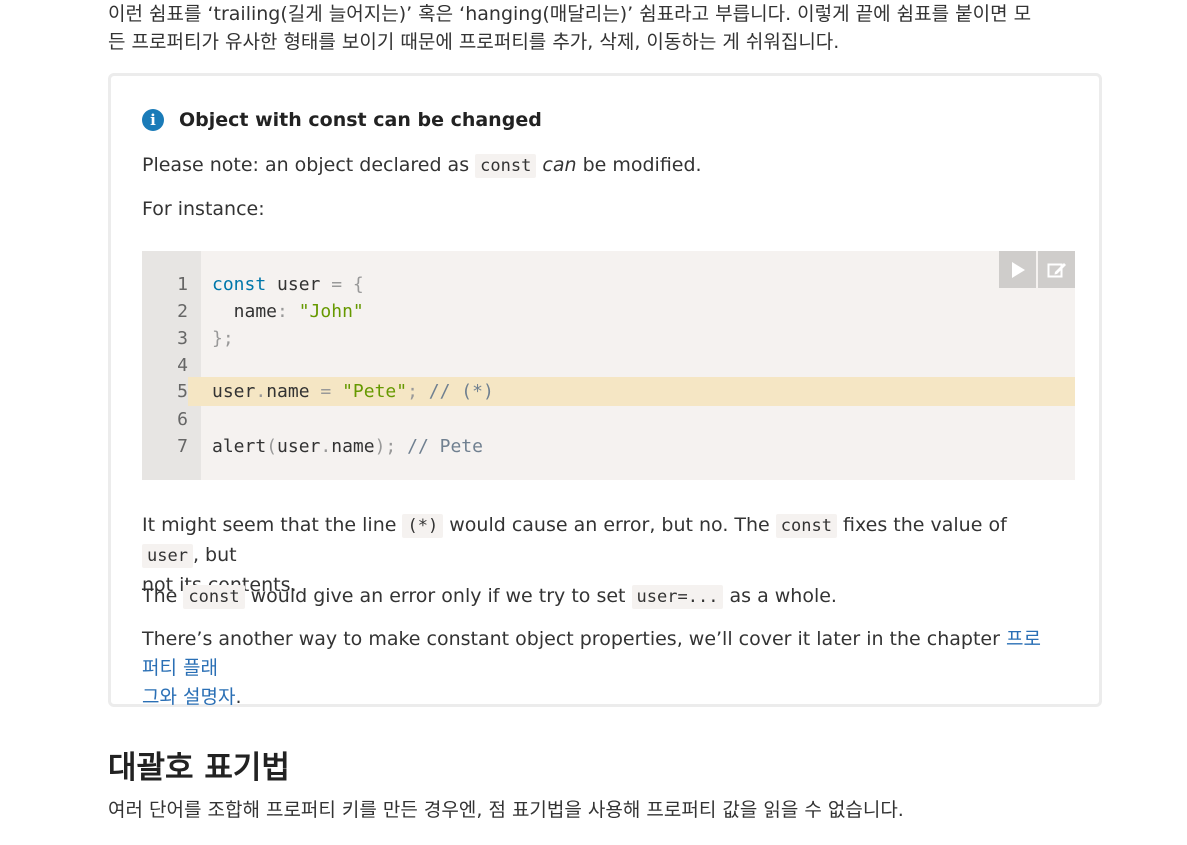 Image resolution: width=1187 pixels, height=845 pixels. Describe the element at coordinates (608, 284) in the screenshot. I see `code-line: 1 const user = {` at that location.